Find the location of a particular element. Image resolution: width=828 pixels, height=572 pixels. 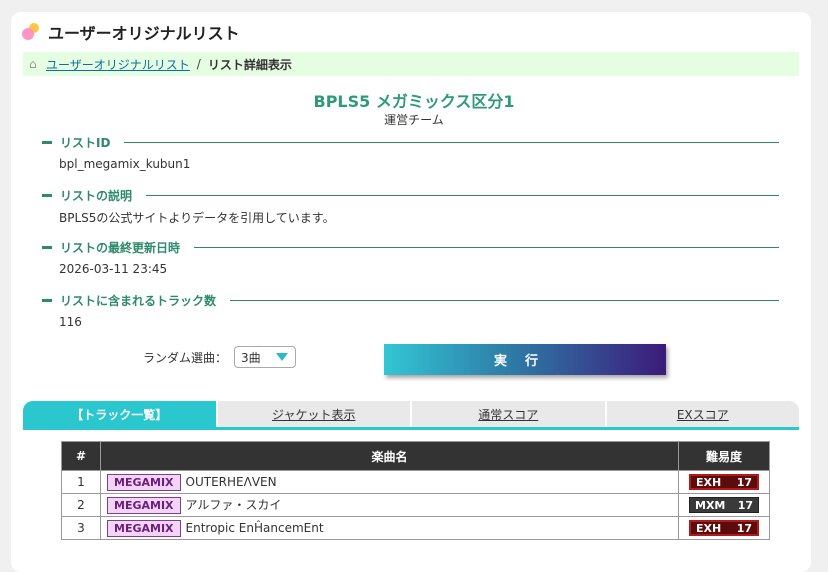

description-value: BPLS5の公式サイトよりデータを引用しています。 is located at coordinates (197, 218).